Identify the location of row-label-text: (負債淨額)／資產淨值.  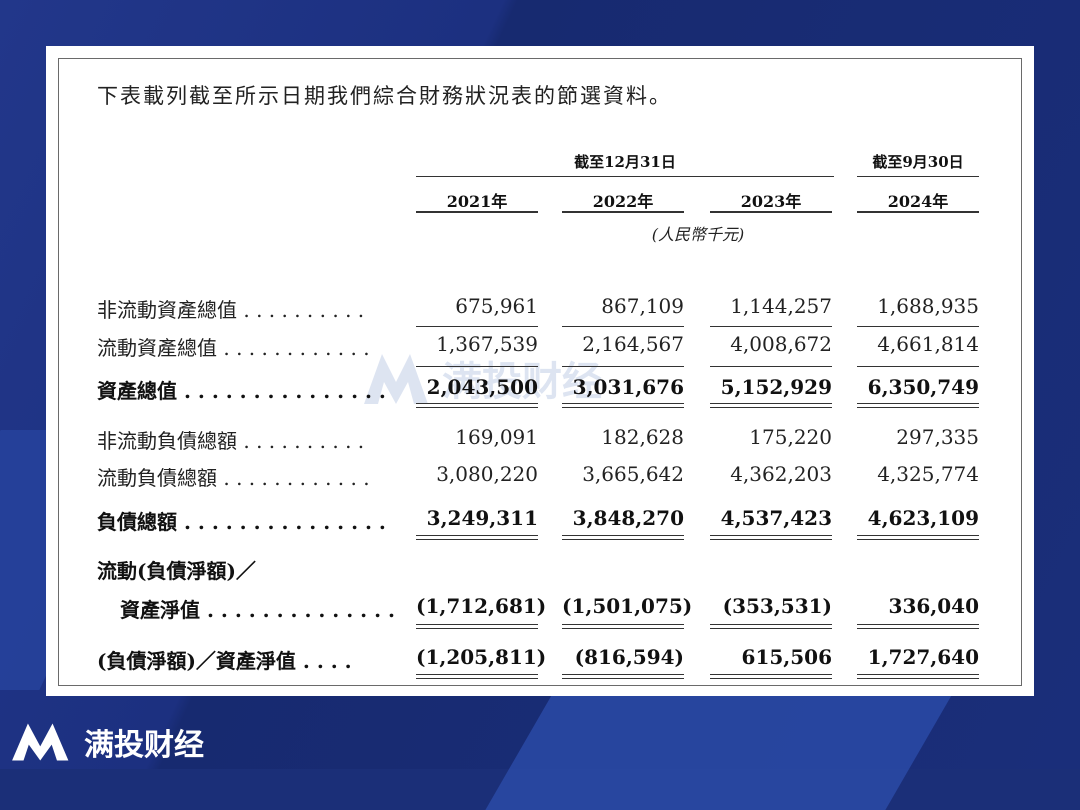
(196, 661).